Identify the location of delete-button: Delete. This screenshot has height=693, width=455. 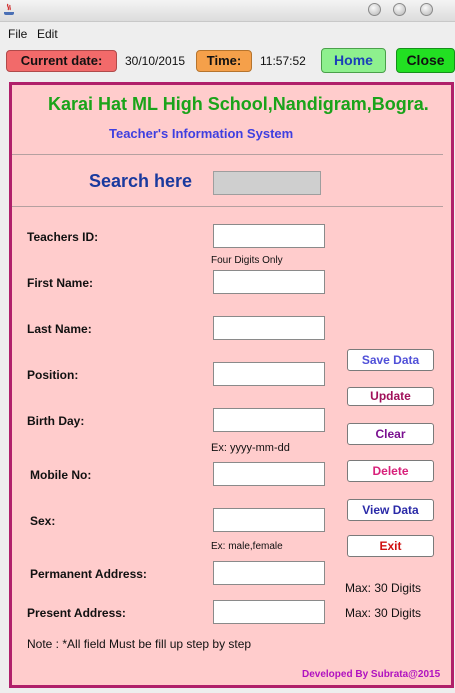
(390, 471).